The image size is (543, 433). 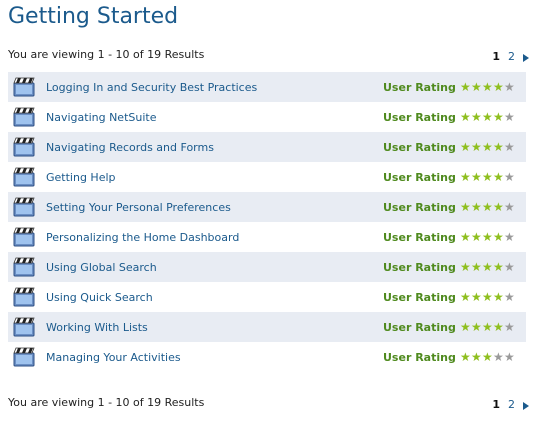 I want to click on pagination-bottom: 1 2, so click(x=510, y=404).